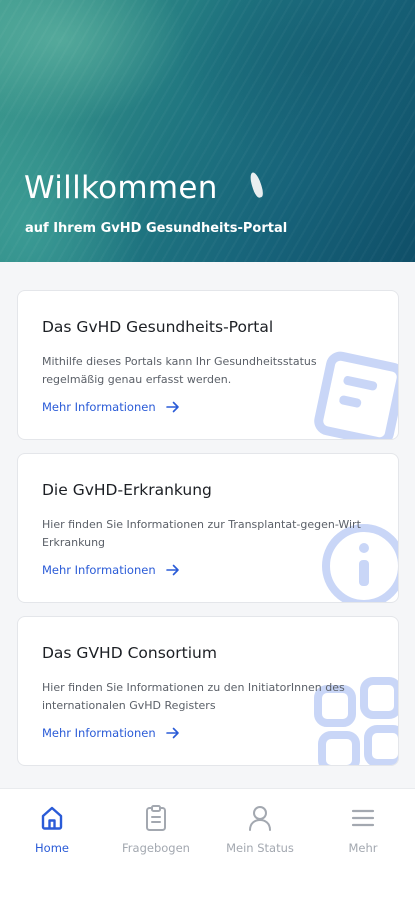  I want to click on tab-label: Fragebogen, so click(156, 848).